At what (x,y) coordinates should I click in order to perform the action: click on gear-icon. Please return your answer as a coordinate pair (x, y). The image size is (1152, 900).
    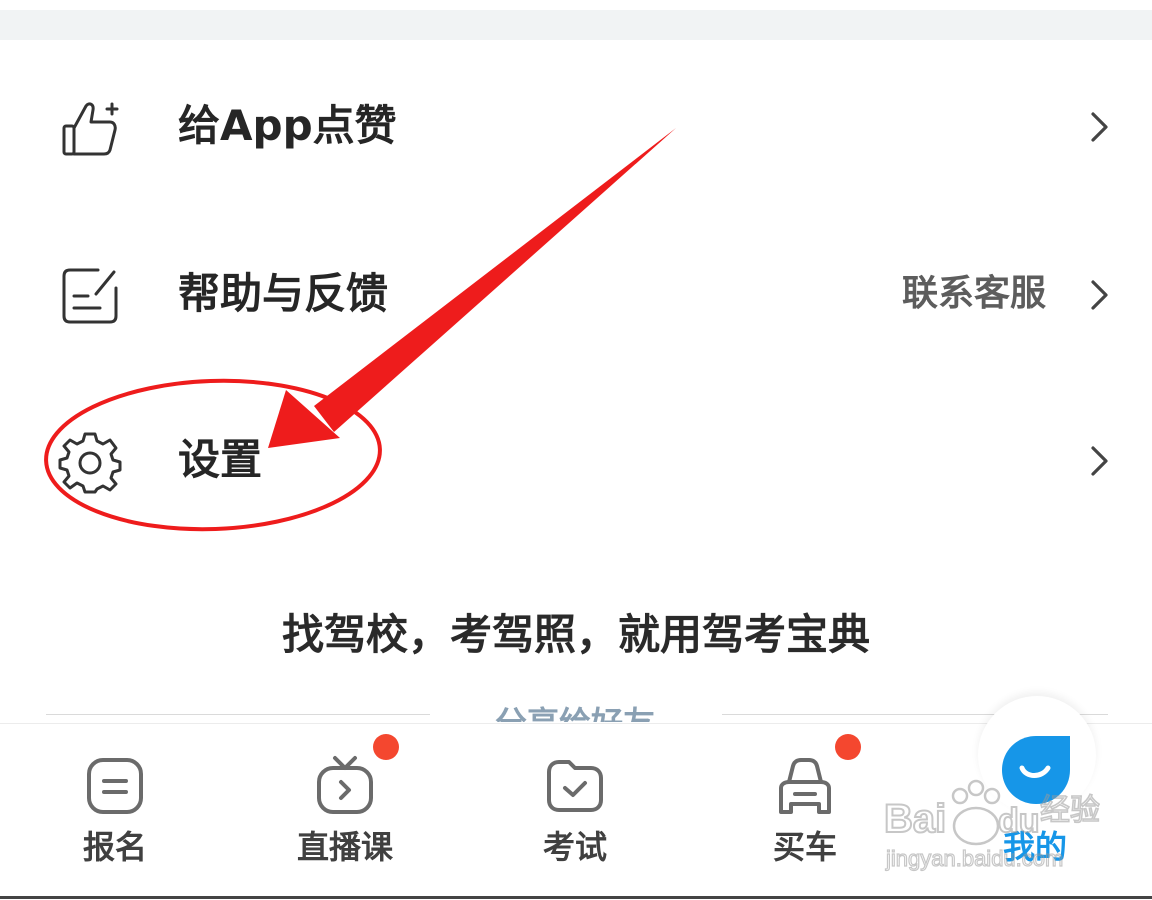
    Looking at the image, I should click on (90, 463).